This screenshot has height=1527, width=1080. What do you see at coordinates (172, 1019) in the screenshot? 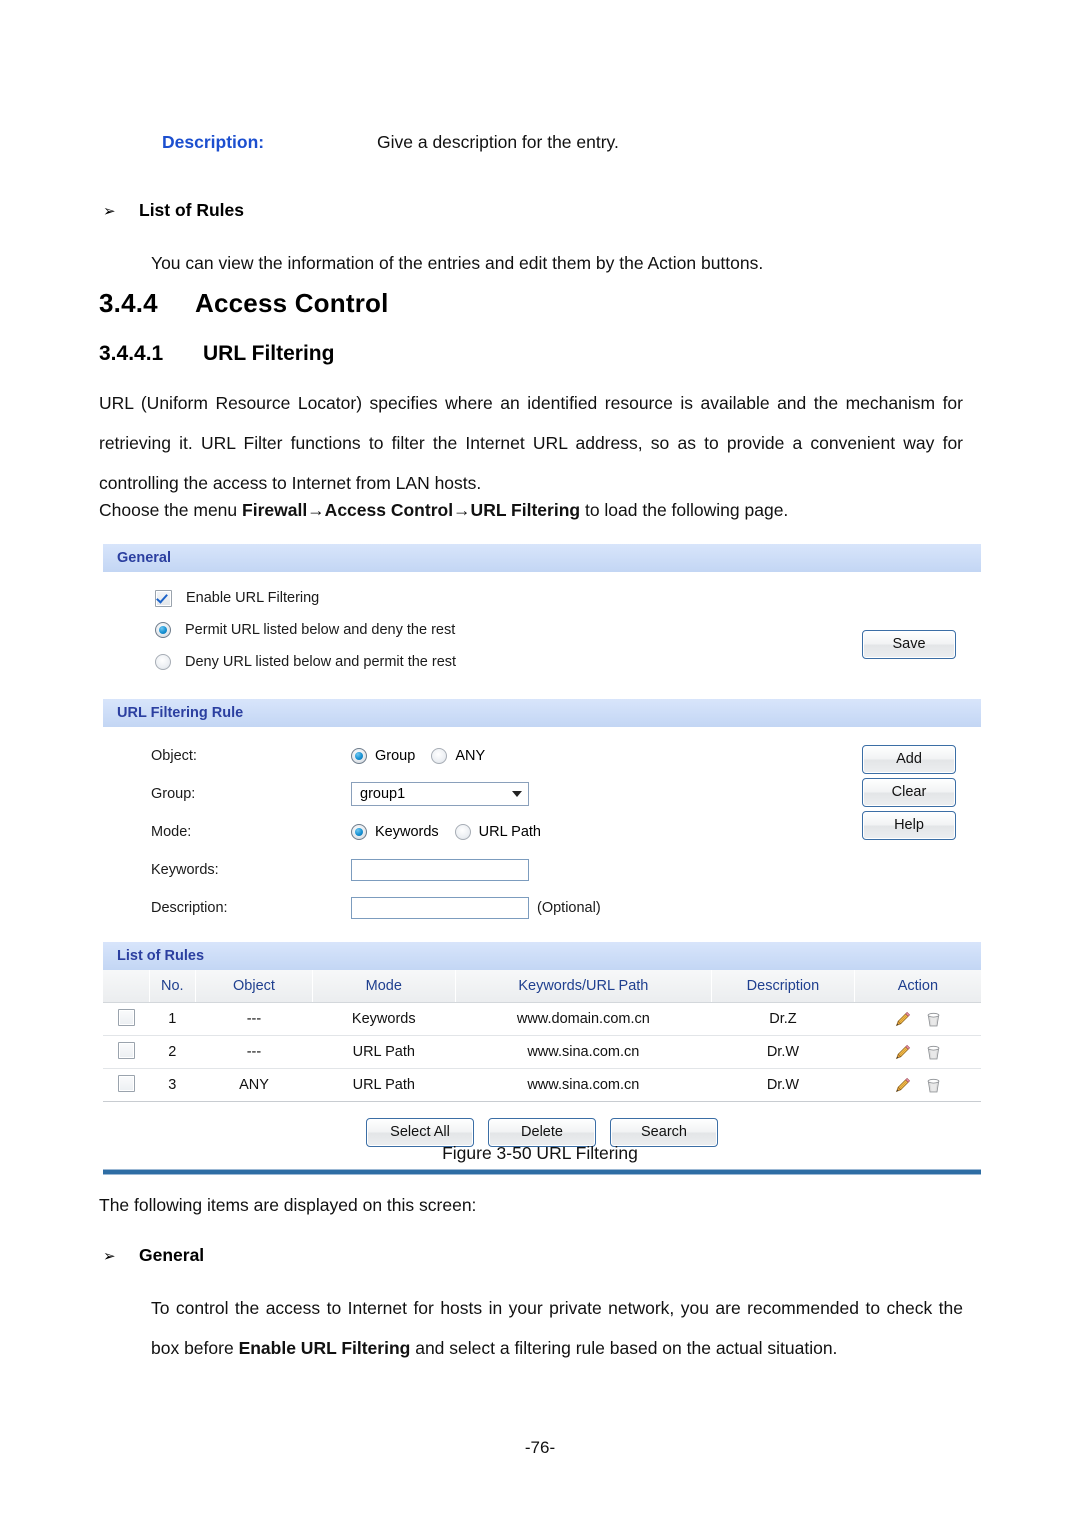
I see `row-no: 1` at bounding box center [172, 1019].